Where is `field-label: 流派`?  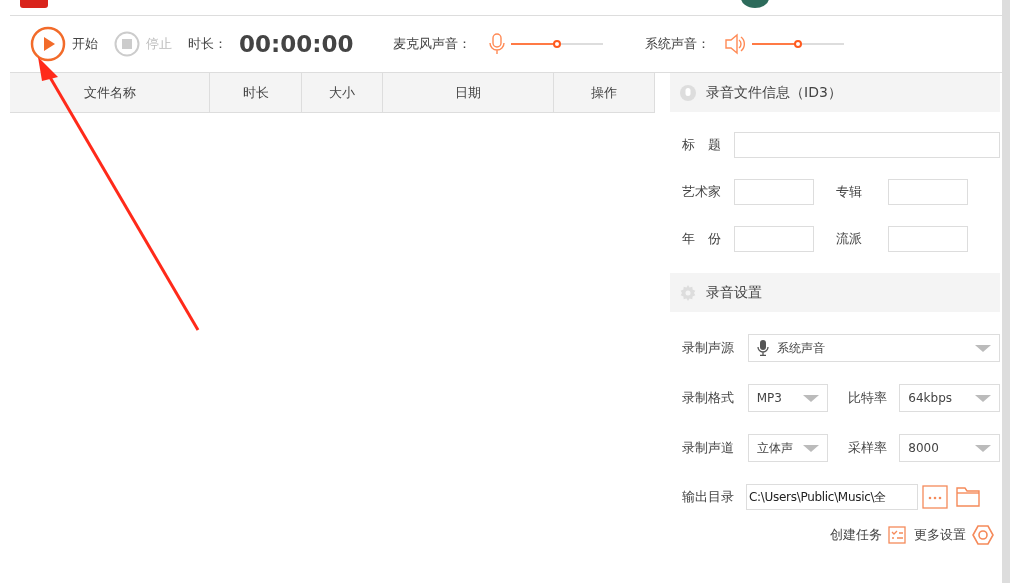
field-label: 流派 is located at coordinates (849, 239).